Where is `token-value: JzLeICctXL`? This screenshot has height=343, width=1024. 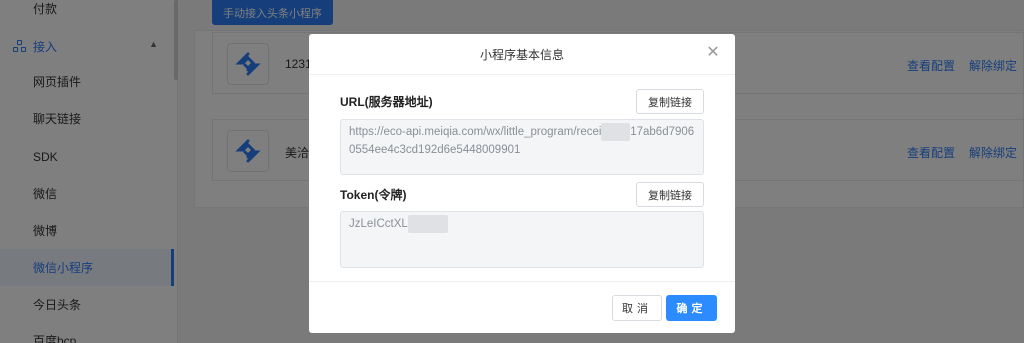 token-value: JzLeICctXL is located at coordinates (378, 224).